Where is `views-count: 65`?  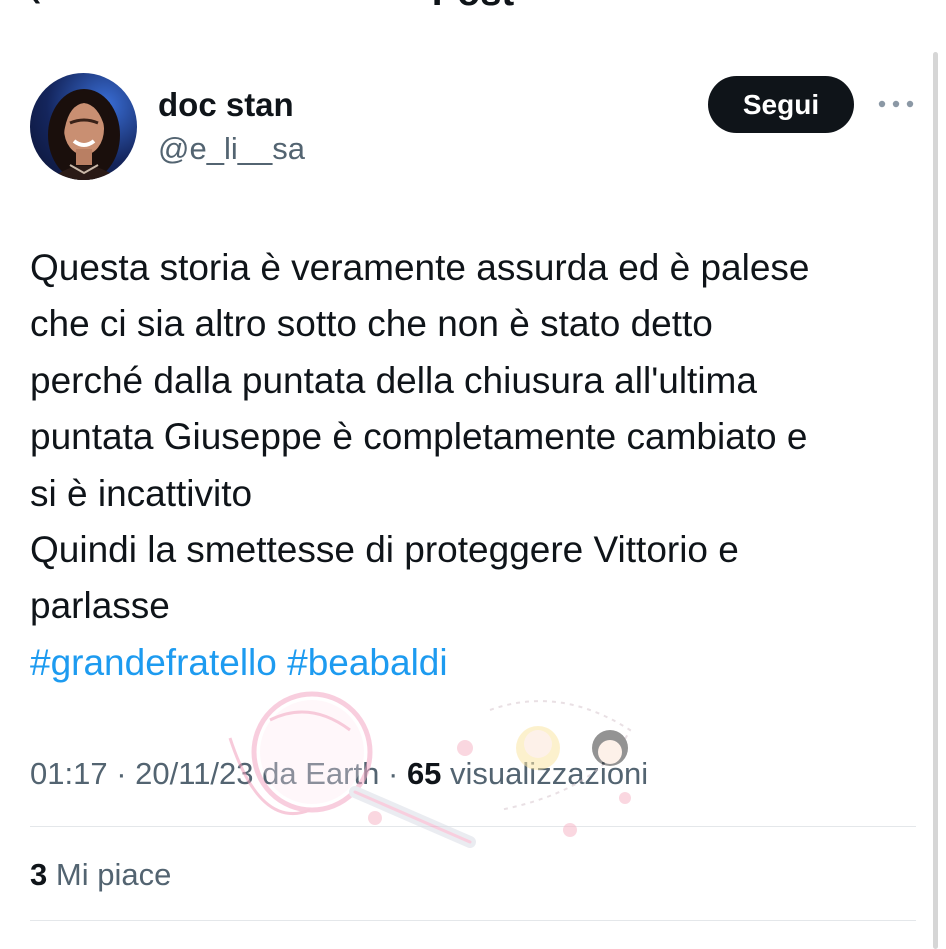
views-count: 65 is located at coordinates (424, 773).